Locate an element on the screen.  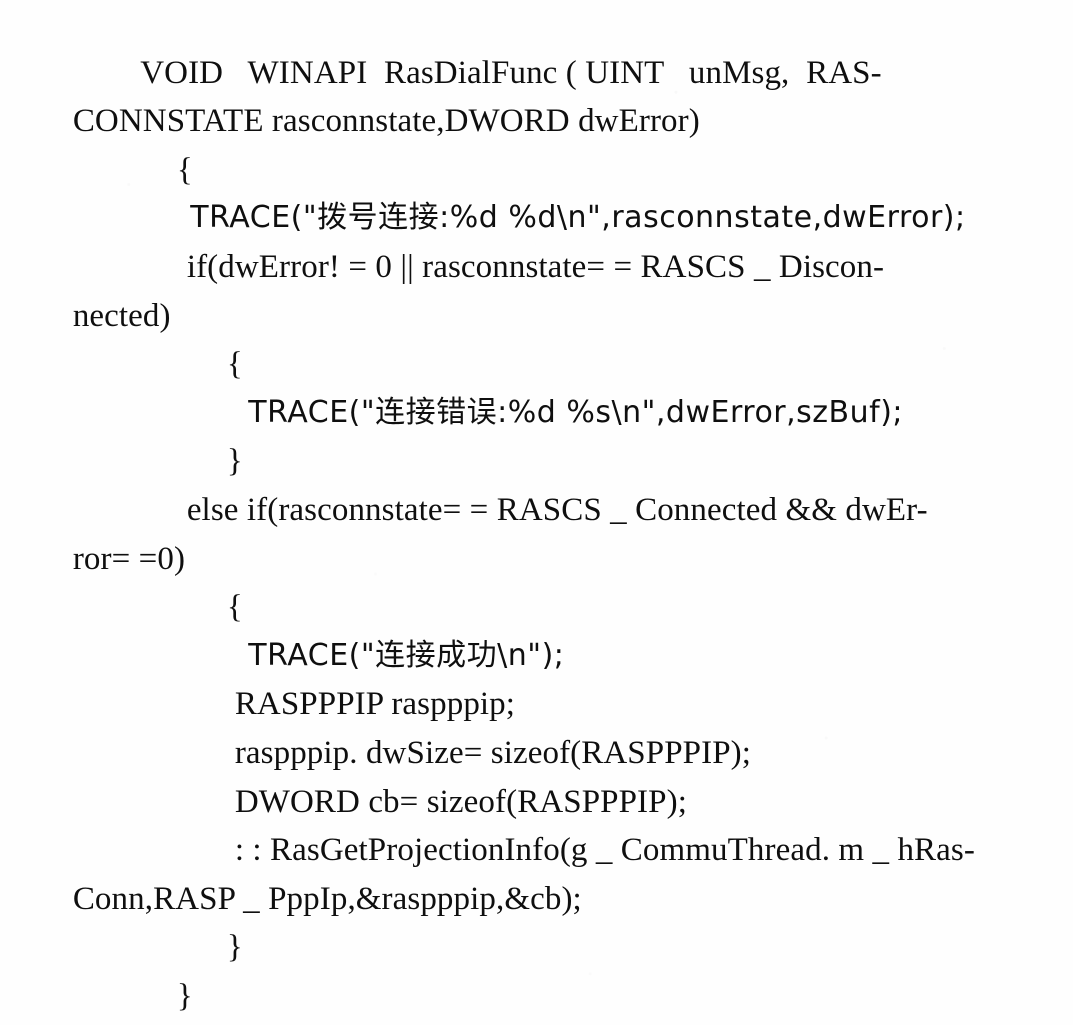
code-line: CONNSTATE rasconnstate,DWORD dwError) is located at coordinates (536, 94).